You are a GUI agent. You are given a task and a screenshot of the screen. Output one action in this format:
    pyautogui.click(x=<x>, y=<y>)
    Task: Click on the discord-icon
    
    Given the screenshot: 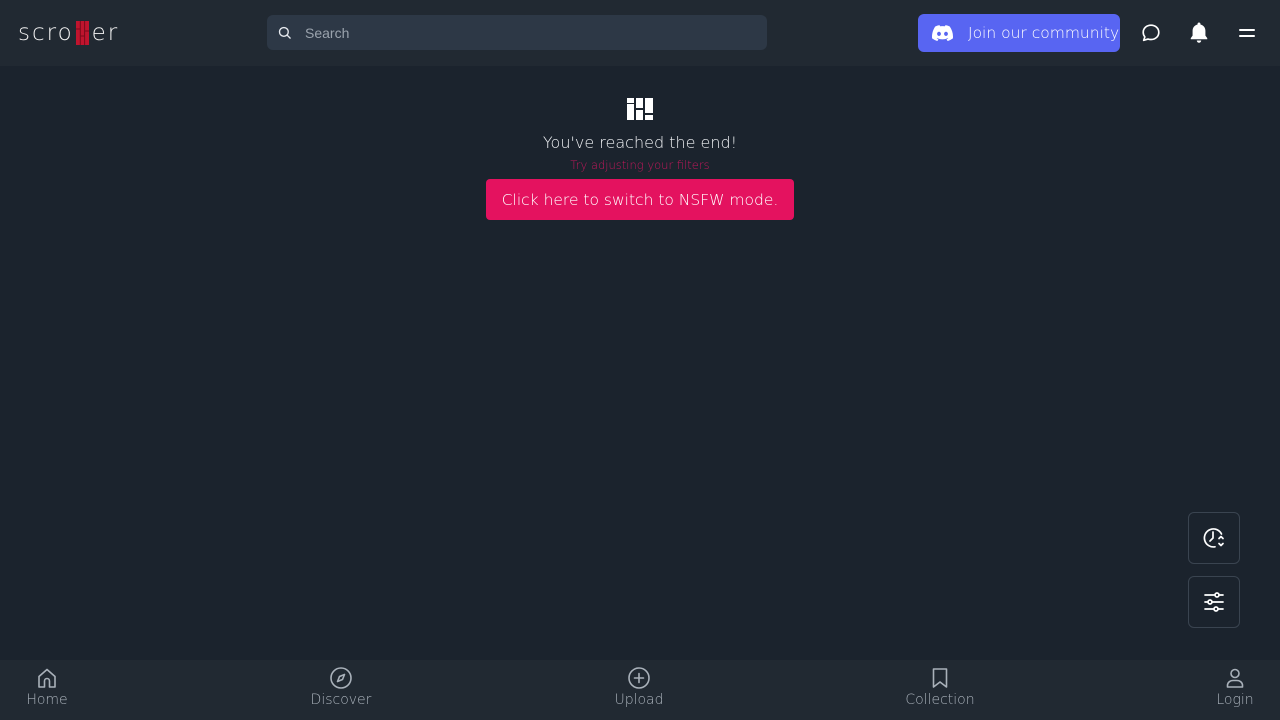 What is the action you would take?
    pyautogui.click(x=942, y=33)
    